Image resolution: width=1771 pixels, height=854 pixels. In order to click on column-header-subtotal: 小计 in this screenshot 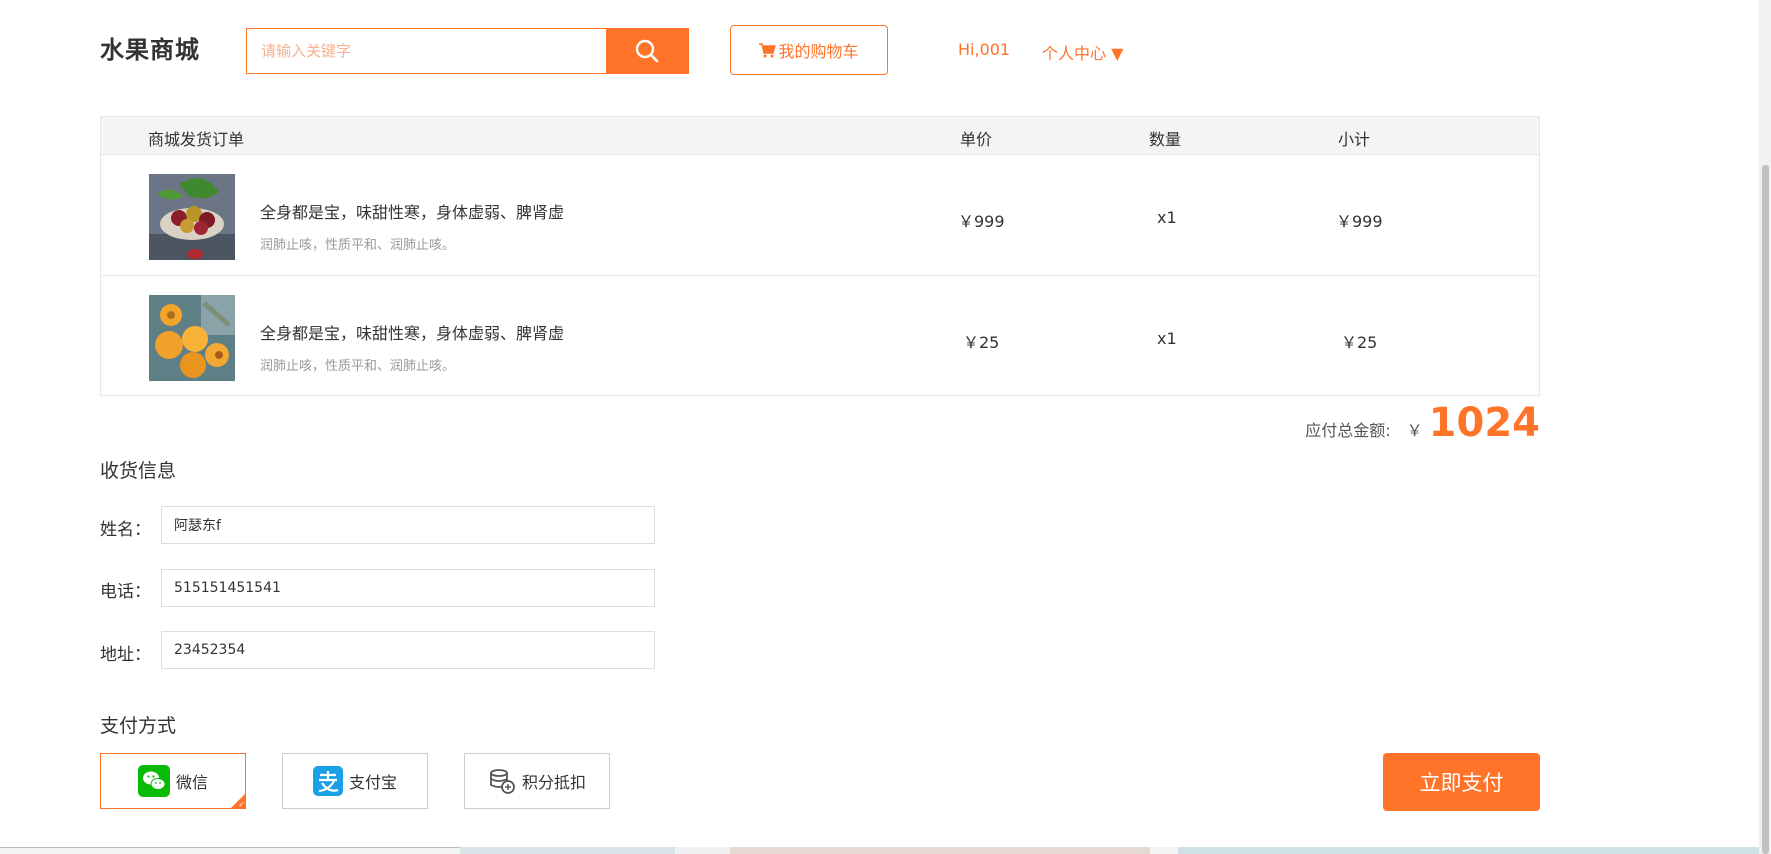, I will do `click(1354, 139)`.